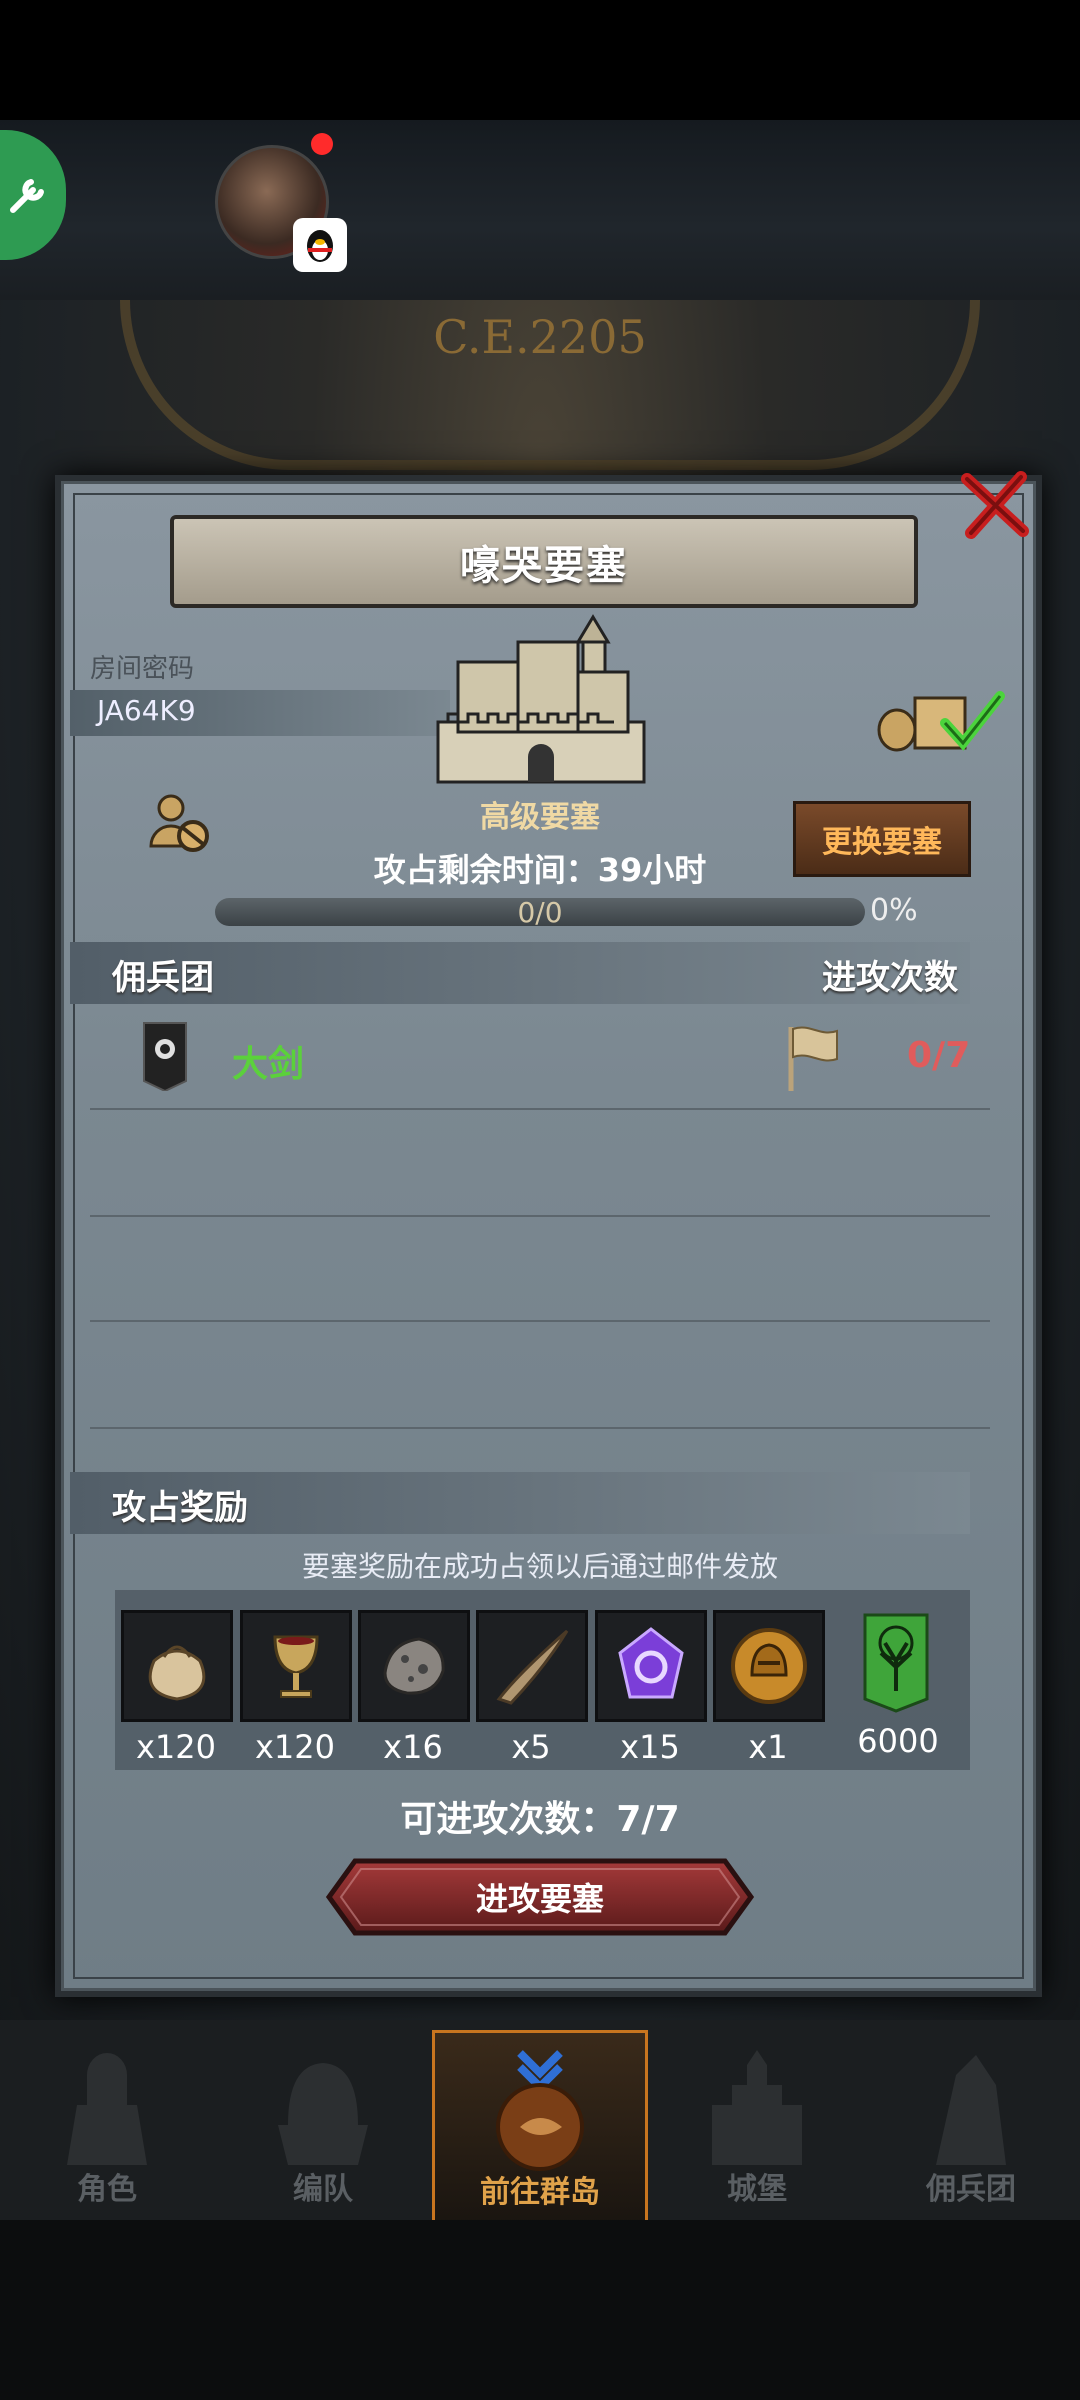 The height and width of the screenshot is (2400, 1080). Describe the element at coordinates (177, 1673) in the screenshot. I see `sack-icon` at that location.